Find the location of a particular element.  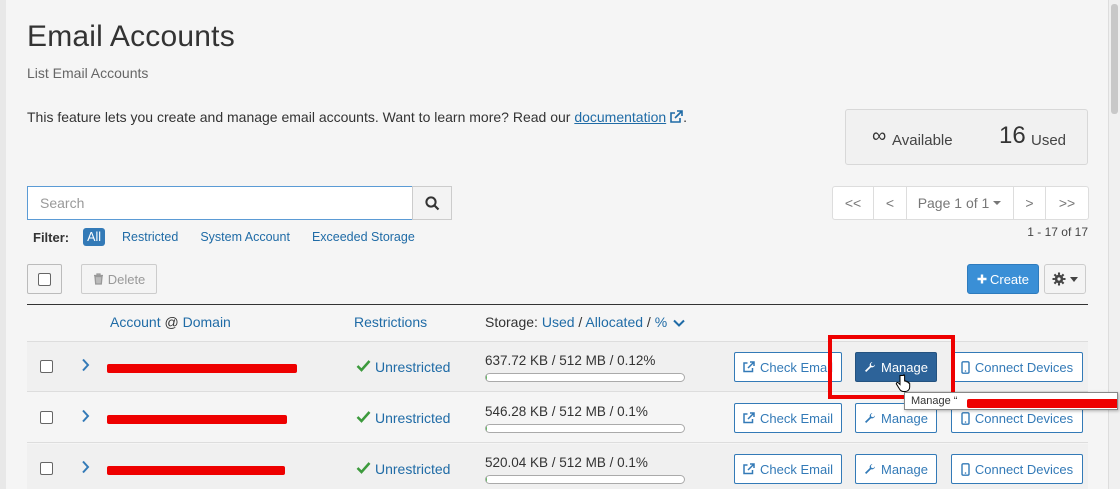

scrollbar is located at coordinates (1114, 244).